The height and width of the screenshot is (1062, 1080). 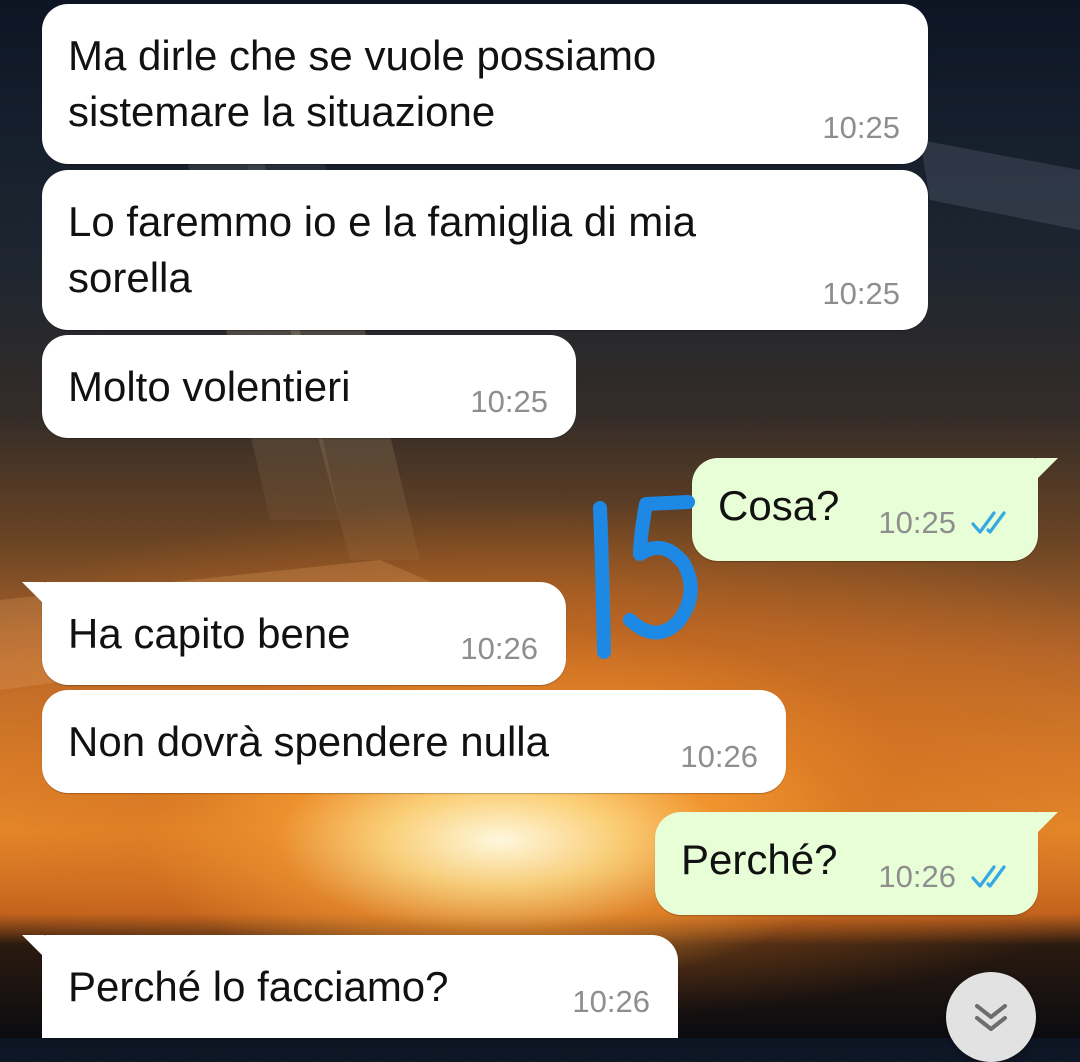 I want to click on double-chevron-down-icon, so click(x=991, y=1017).